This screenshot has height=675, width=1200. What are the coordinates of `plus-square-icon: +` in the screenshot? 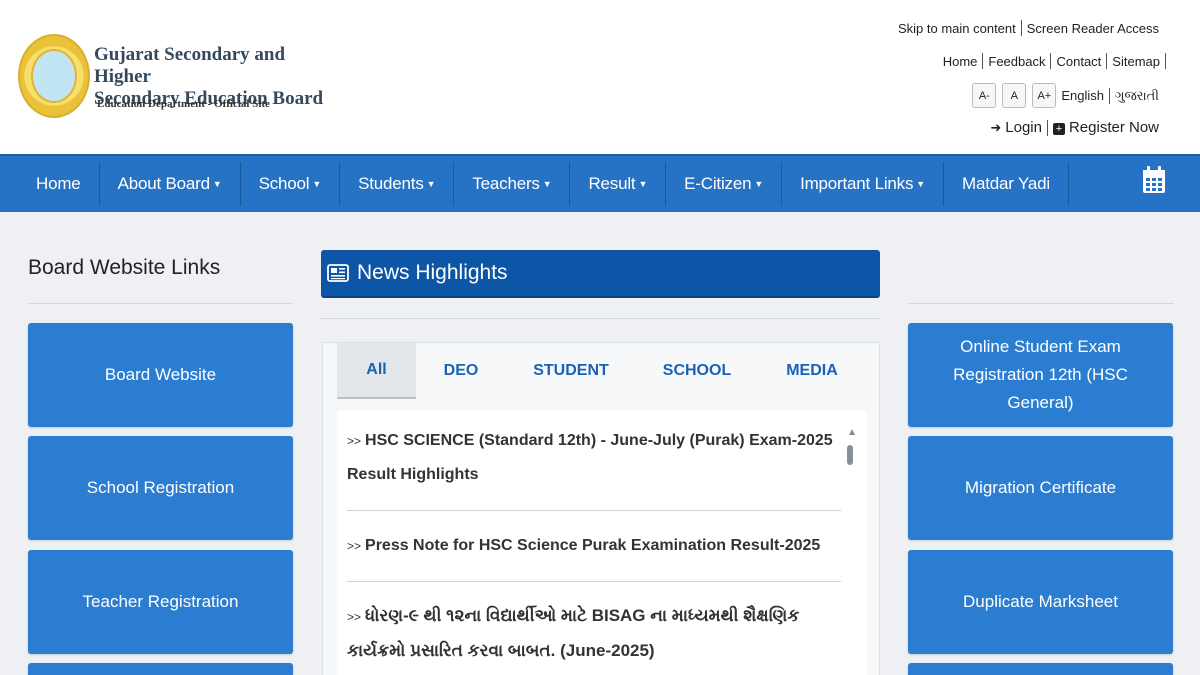 It's located at (1058, 129).